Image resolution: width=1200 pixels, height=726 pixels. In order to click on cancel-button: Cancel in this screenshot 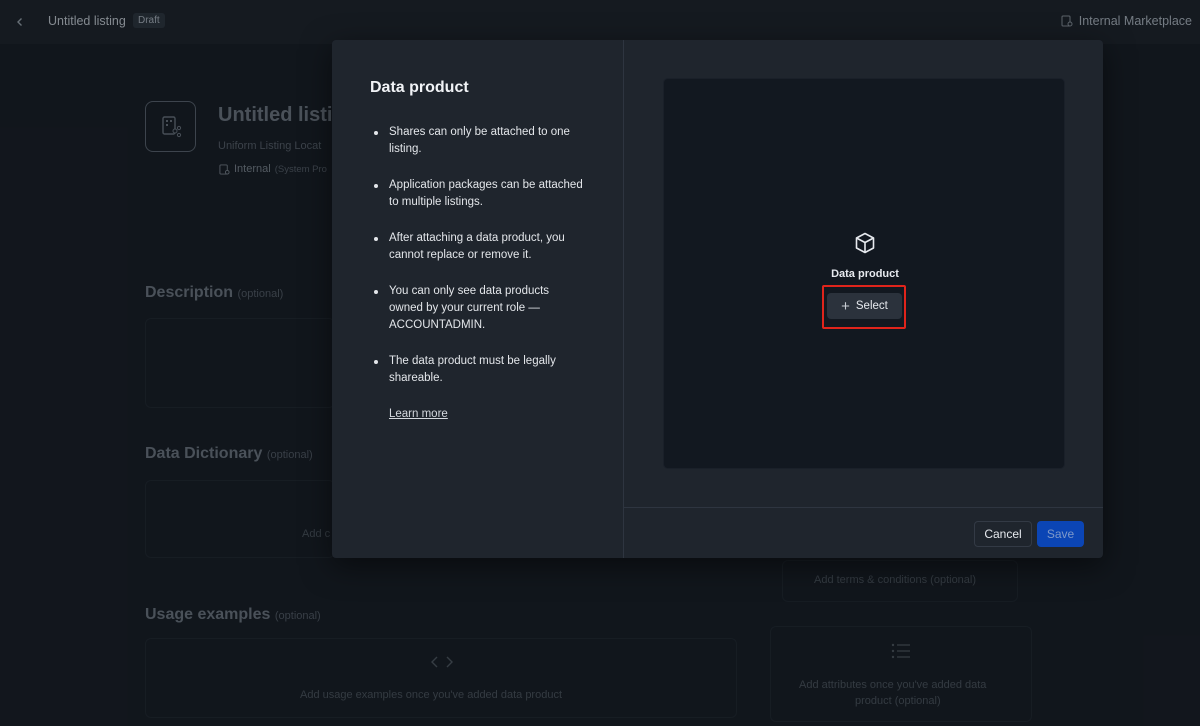, I will do `click(1003, 534)`.